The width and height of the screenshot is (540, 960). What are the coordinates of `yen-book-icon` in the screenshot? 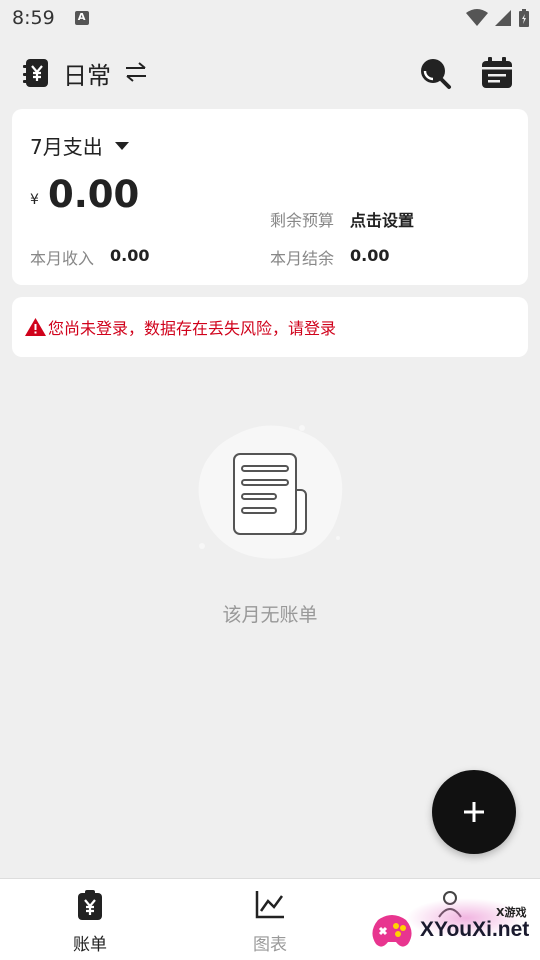 It's located at (36, 73).